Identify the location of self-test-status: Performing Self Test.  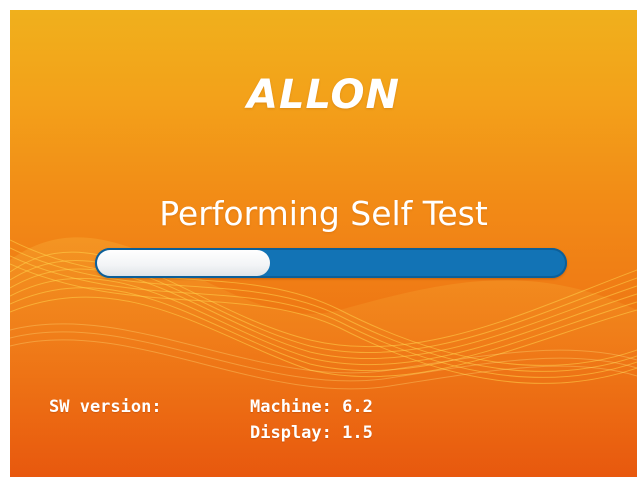
(323, 213).